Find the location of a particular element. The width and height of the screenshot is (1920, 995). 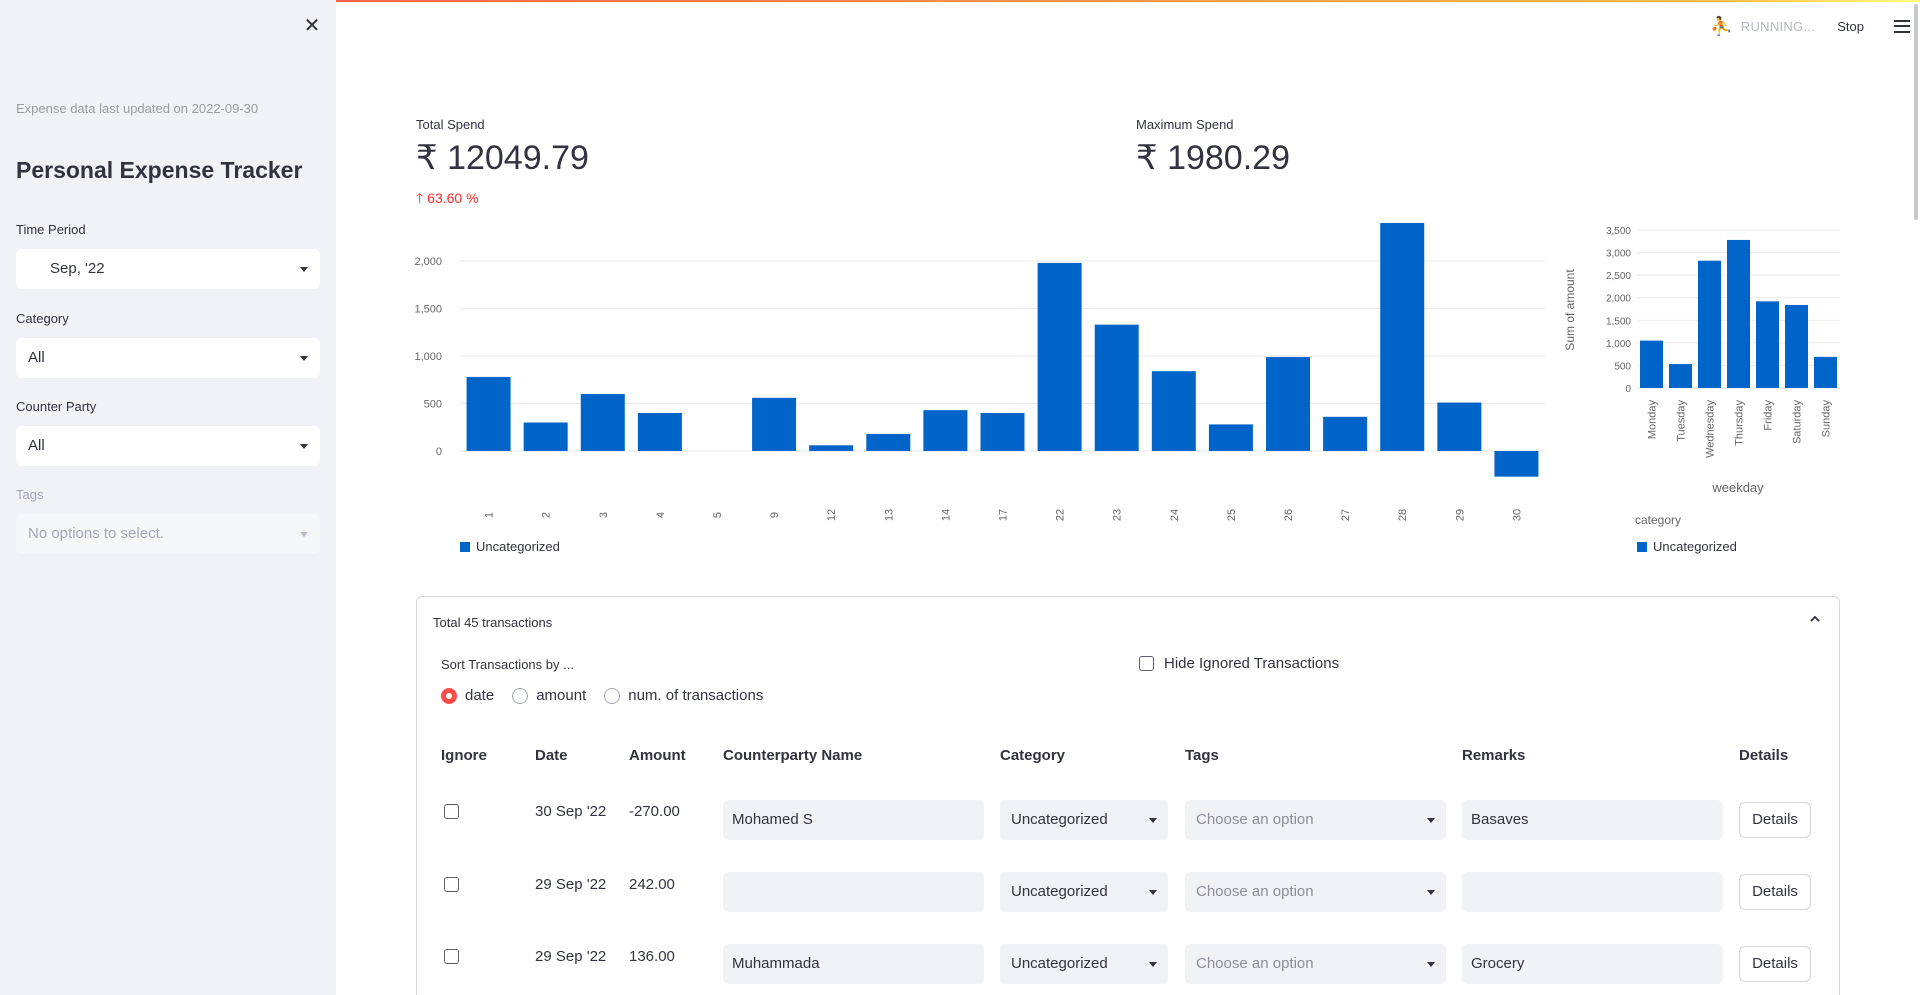

x-tick-label: 26 is located at coordinates (1289, 515).